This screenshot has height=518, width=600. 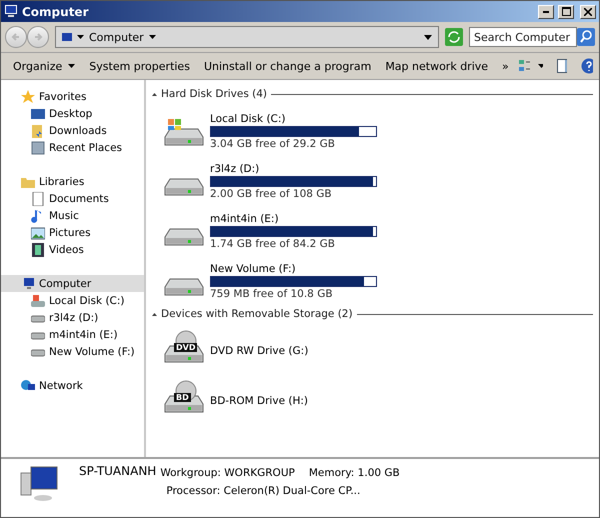 I want to click on sidebar-item: r3l4z (D:), so click(x=72, y=317).